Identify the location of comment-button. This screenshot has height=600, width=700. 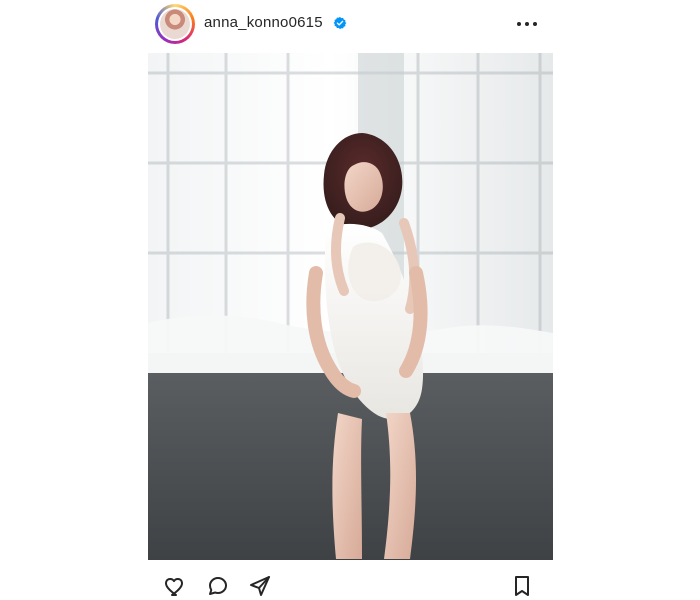
(218, 586).